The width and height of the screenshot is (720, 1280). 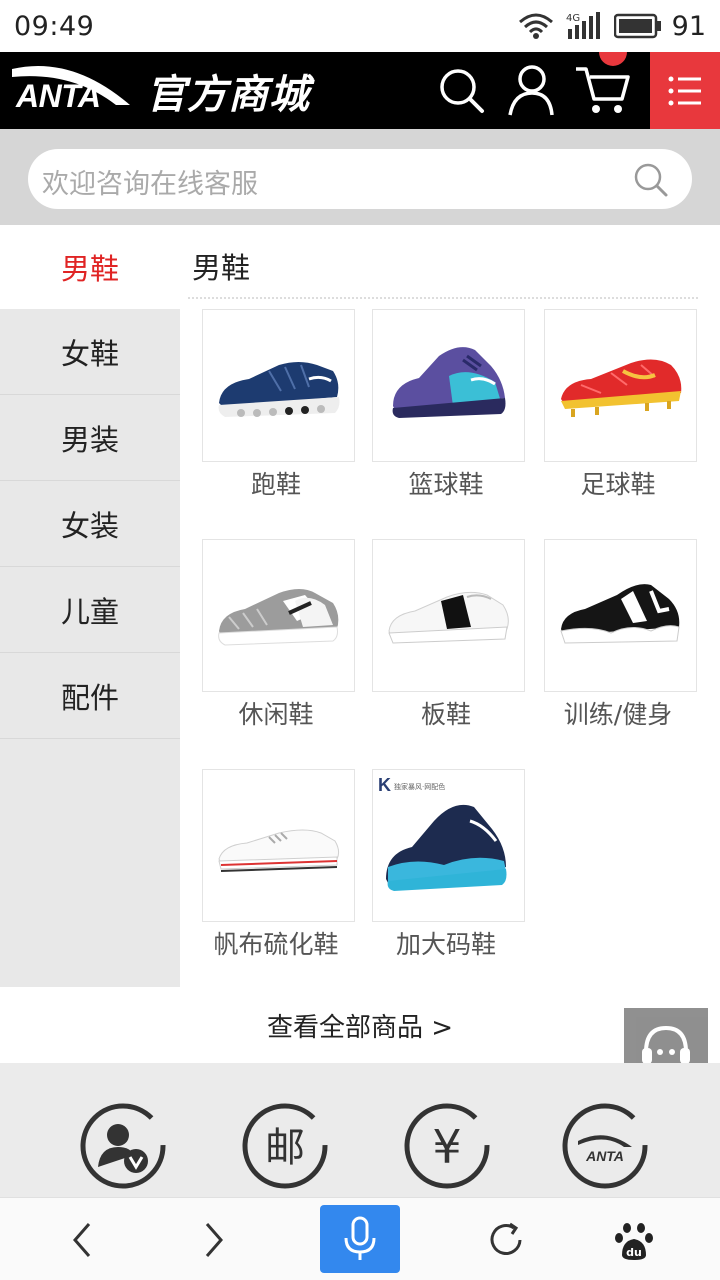 I want to click on product-label: 加大码鞋, so click(x=445, y=944).